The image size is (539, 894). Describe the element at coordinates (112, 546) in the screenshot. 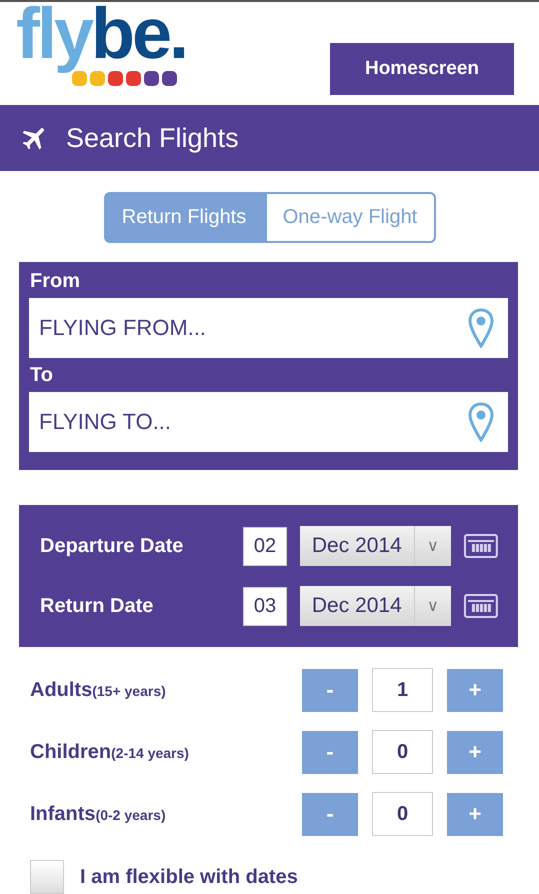

I see `date-label: Departure Date` at that location.